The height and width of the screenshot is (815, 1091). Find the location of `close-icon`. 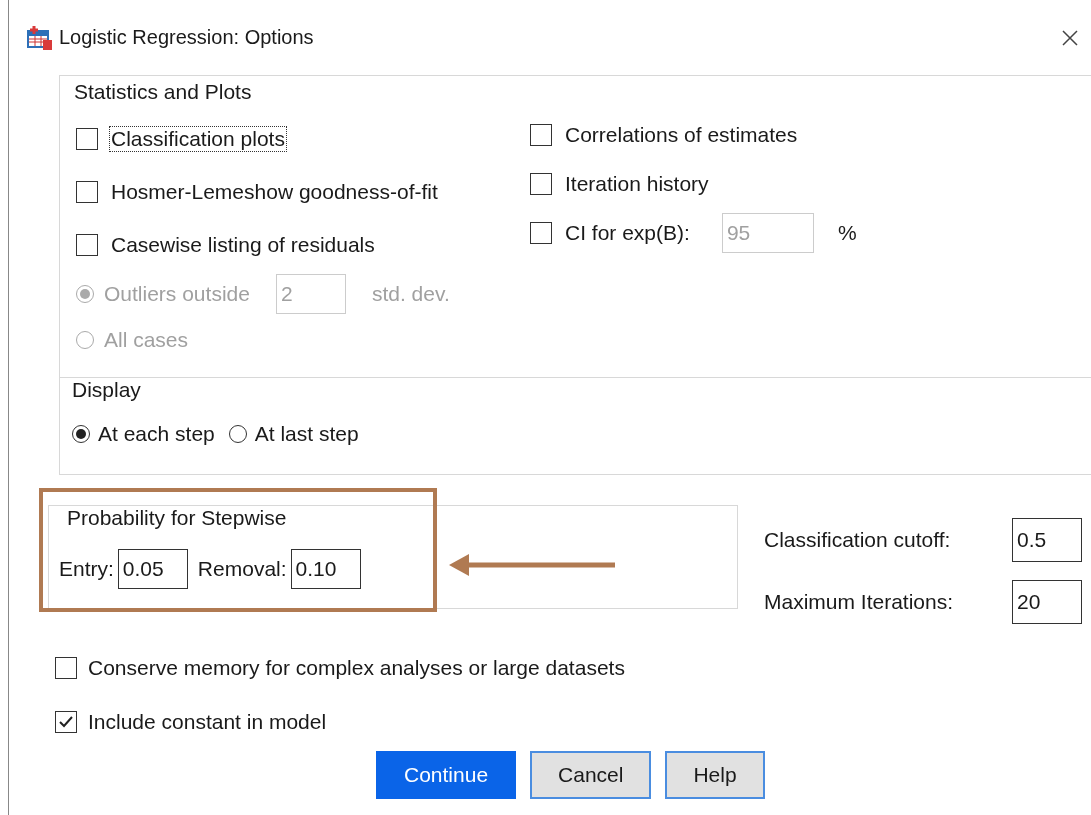

close-icon is located at coordinates (1070, 37).